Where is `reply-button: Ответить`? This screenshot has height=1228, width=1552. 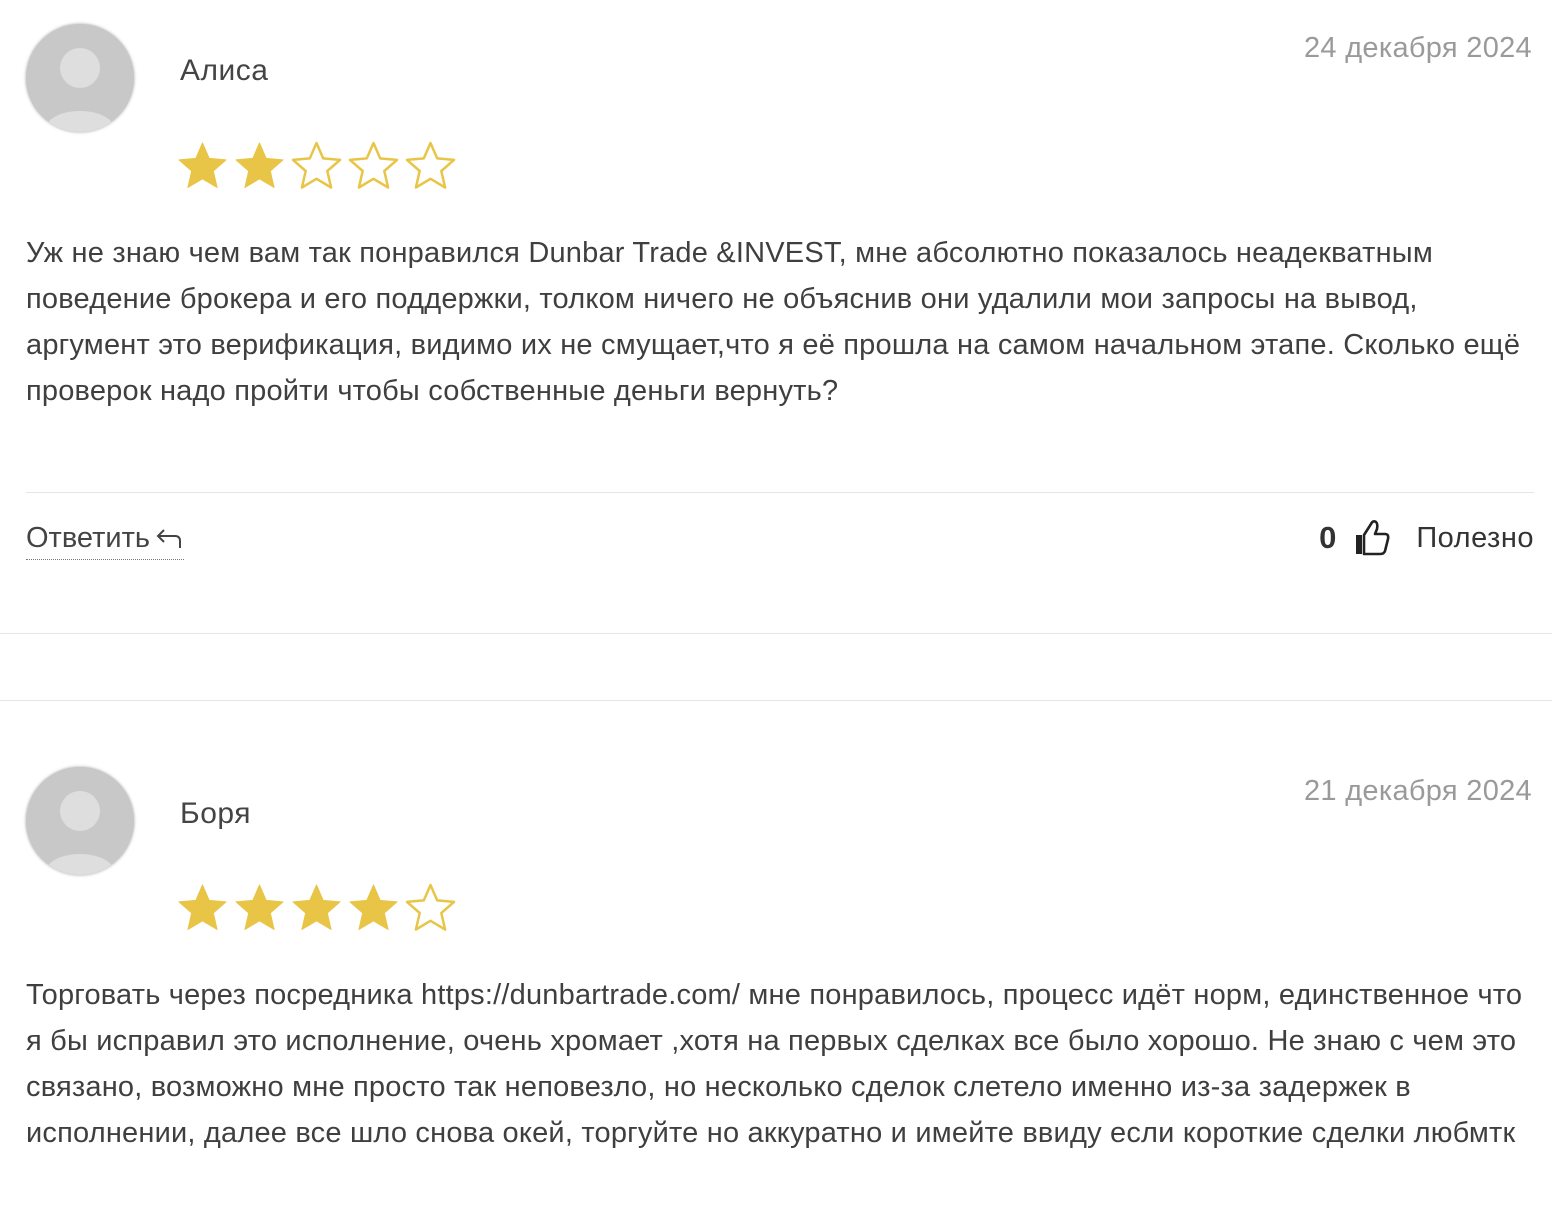
reply-button: Ответить is located at coordinates (105, 541).